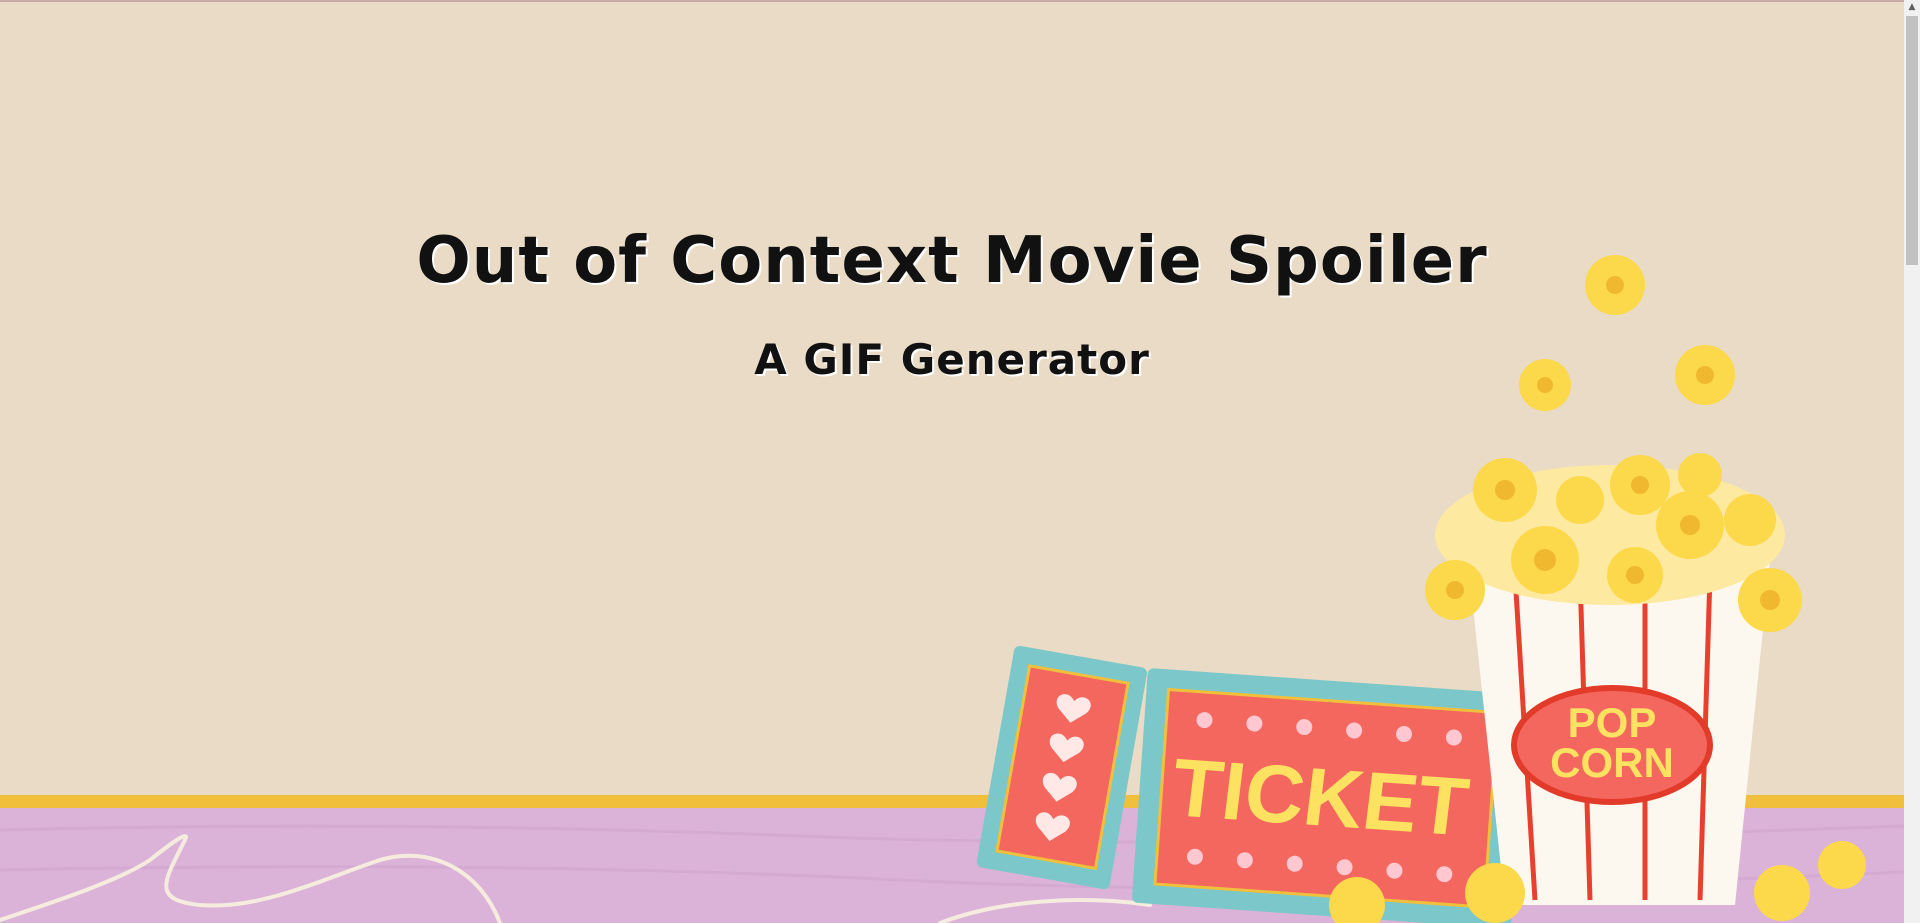  What do you see at coordinates (952, 261) in the screenshot?
I see `page-title: Out of Context Movie Spoiler` at bounding box center [952, 261].